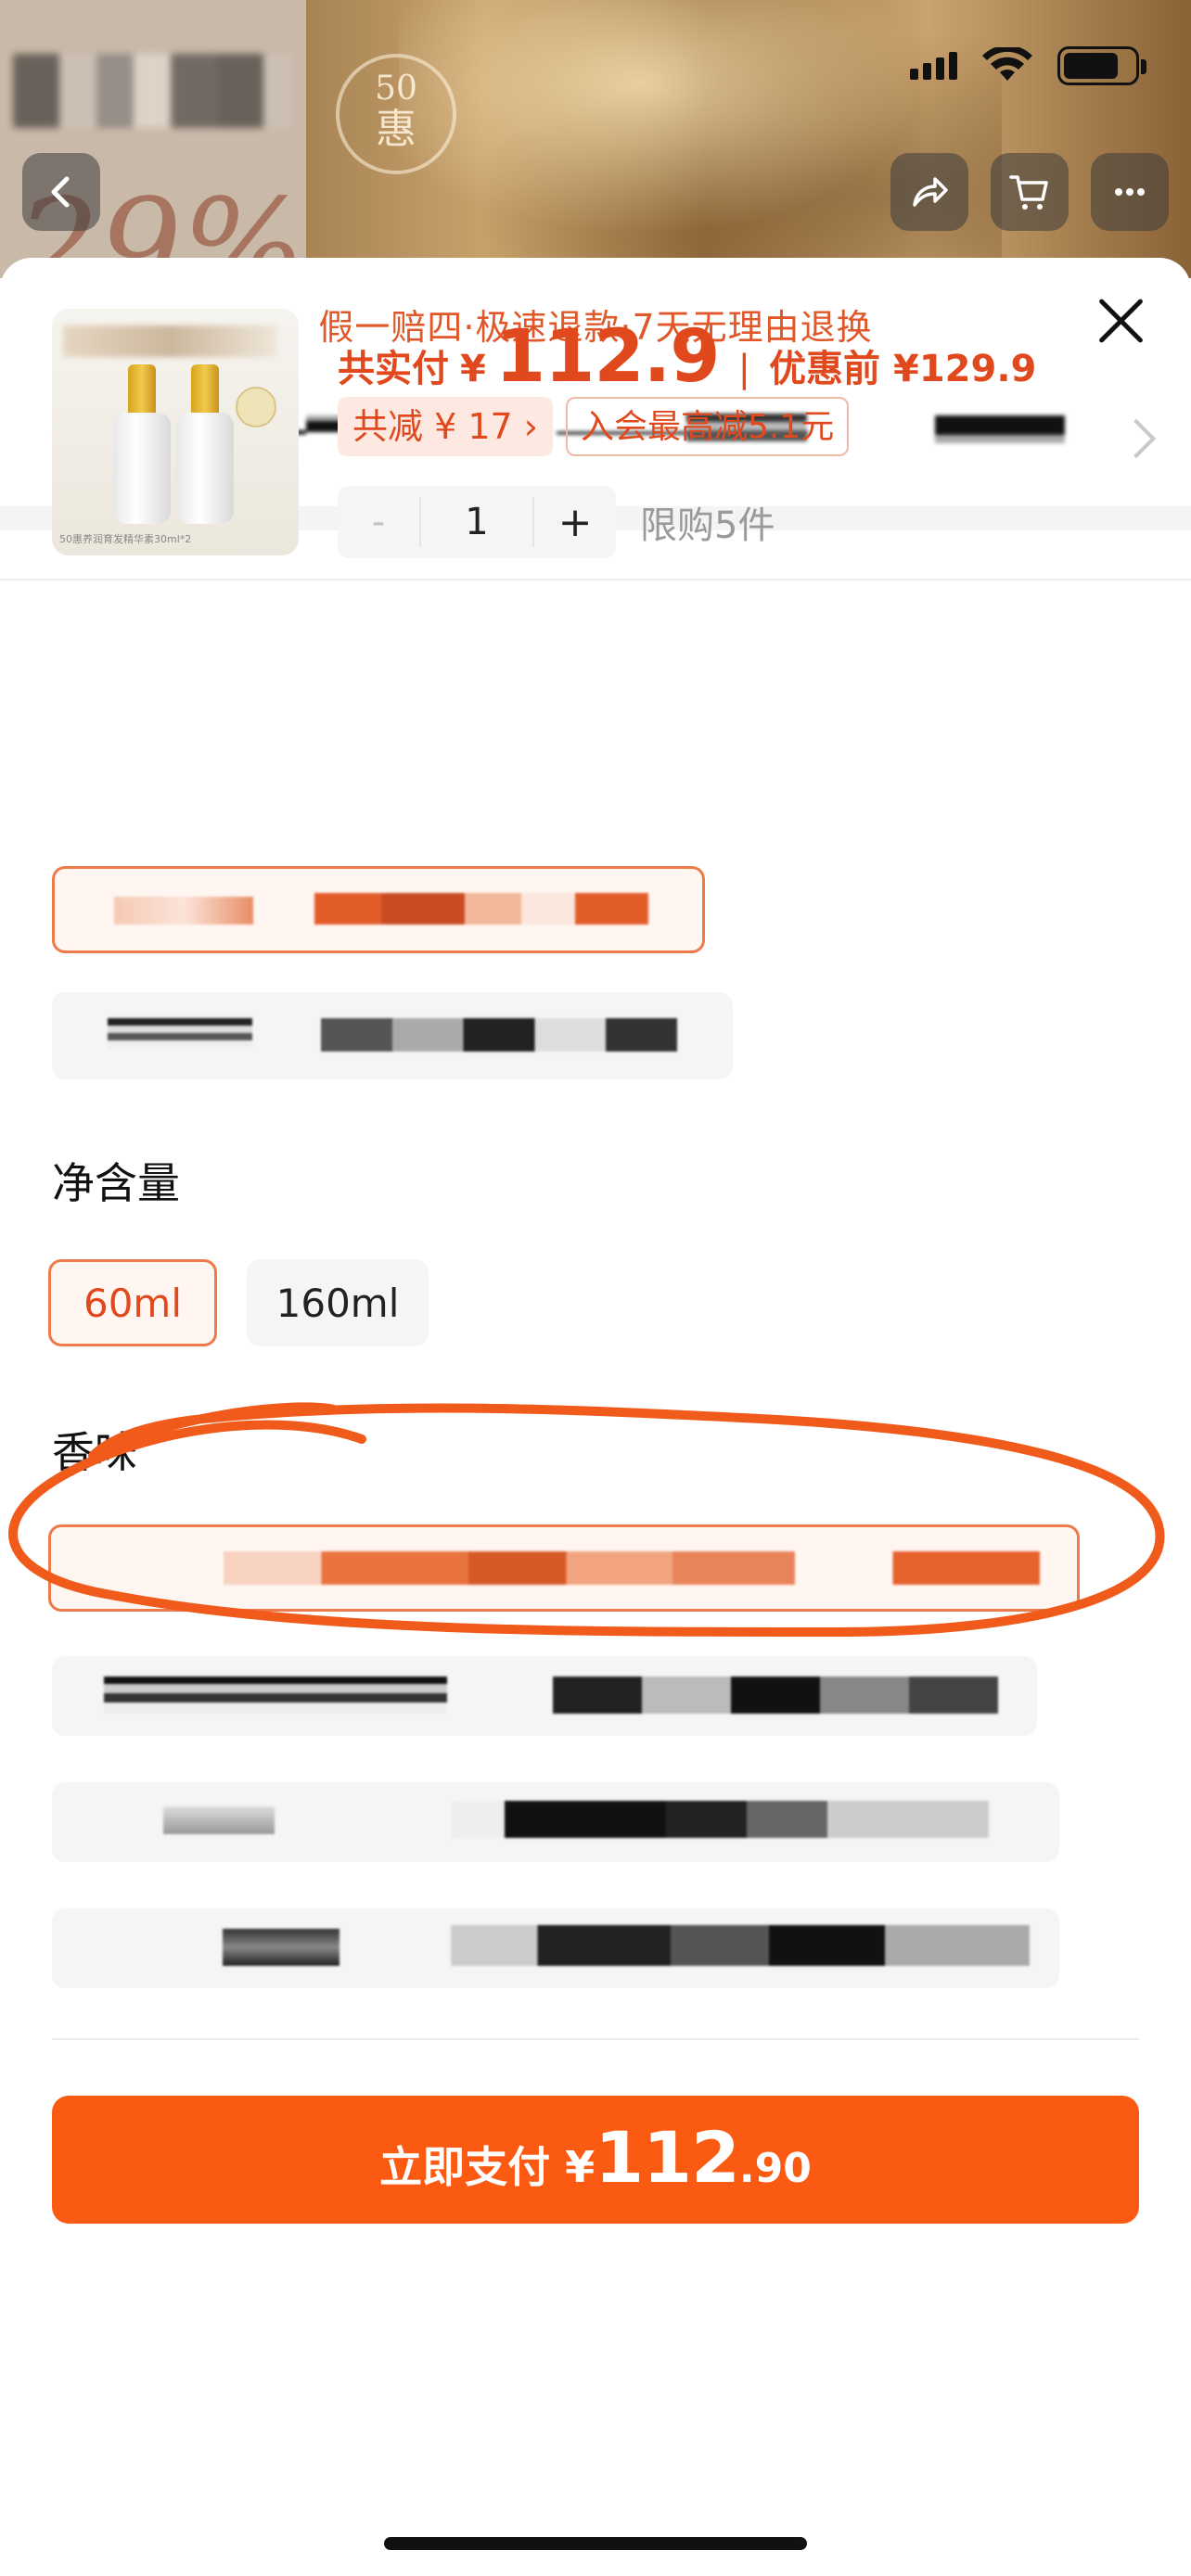 The height and width of the screenshot is (2576, 1191). I want to click on qty-value: 1, so click(476, 522).